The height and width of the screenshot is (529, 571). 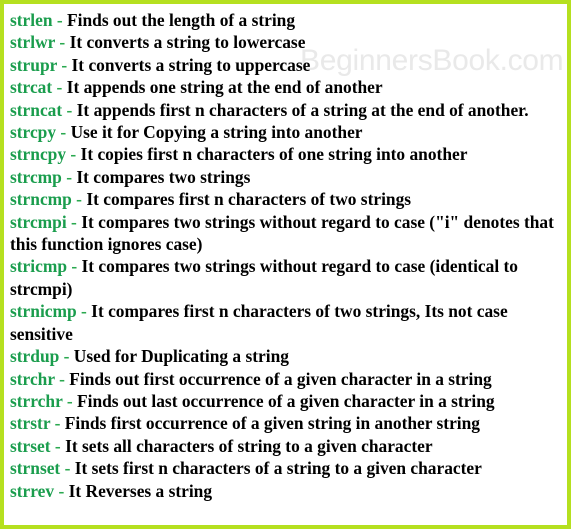 What do you see at coordinates (38, 221) in the screenshot?
I see `function-name: strcmpi` at bounding box center [38, 221].